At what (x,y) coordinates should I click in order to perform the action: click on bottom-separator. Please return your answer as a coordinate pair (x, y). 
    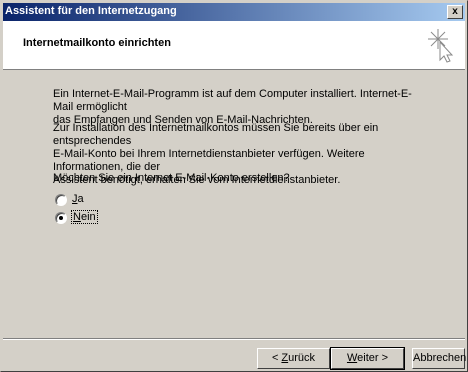
    Looking at the image, I should click on (234, 339).